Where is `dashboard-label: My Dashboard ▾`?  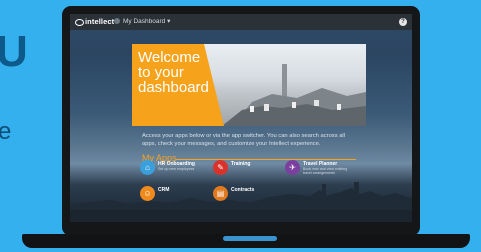
dashboard-label: My Dashboard ▾ is located at coordinates (147, 21).